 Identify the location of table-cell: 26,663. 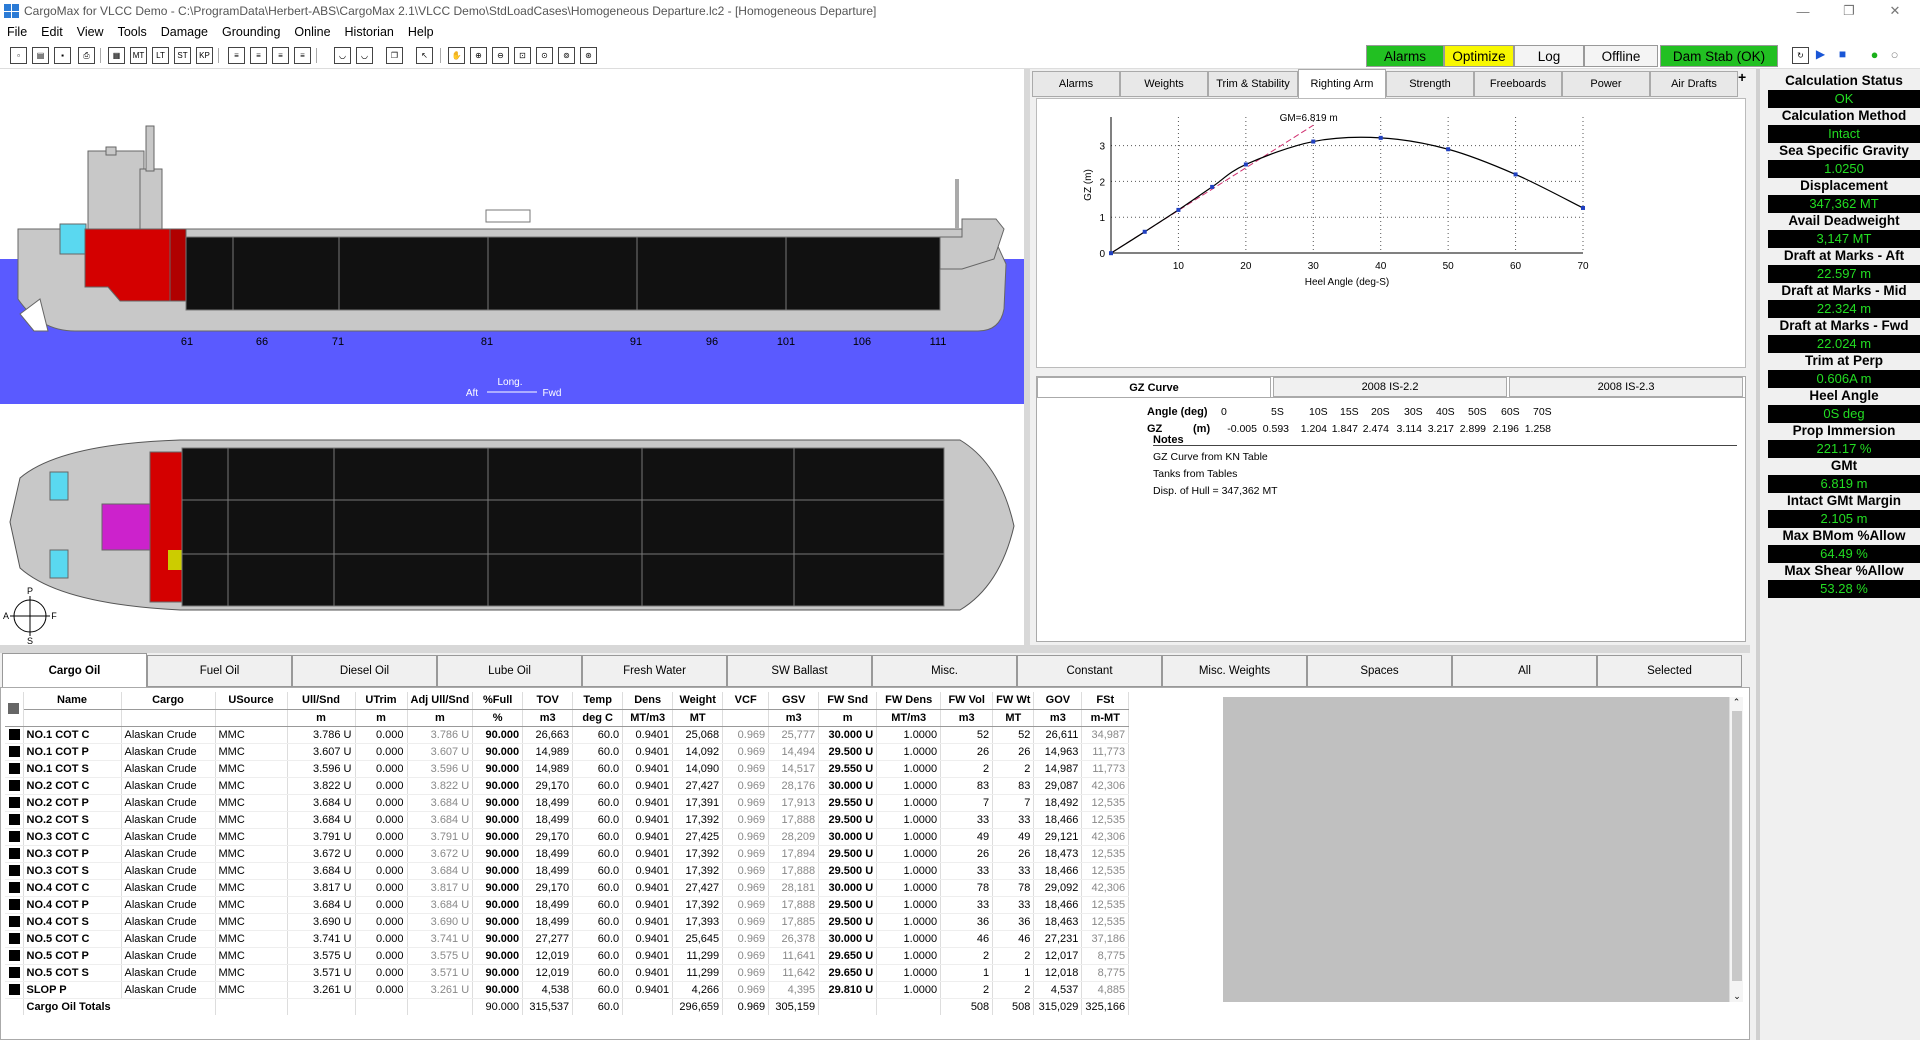
(548, 735).